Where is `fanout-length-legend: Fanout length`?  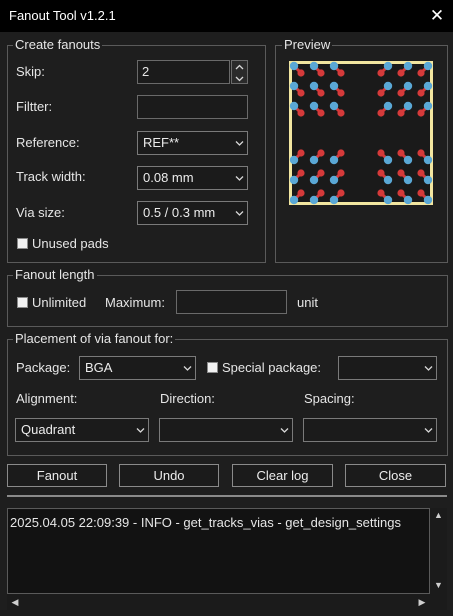
fanout-length-legend: Fanout length is located at coordinates (55, 274).